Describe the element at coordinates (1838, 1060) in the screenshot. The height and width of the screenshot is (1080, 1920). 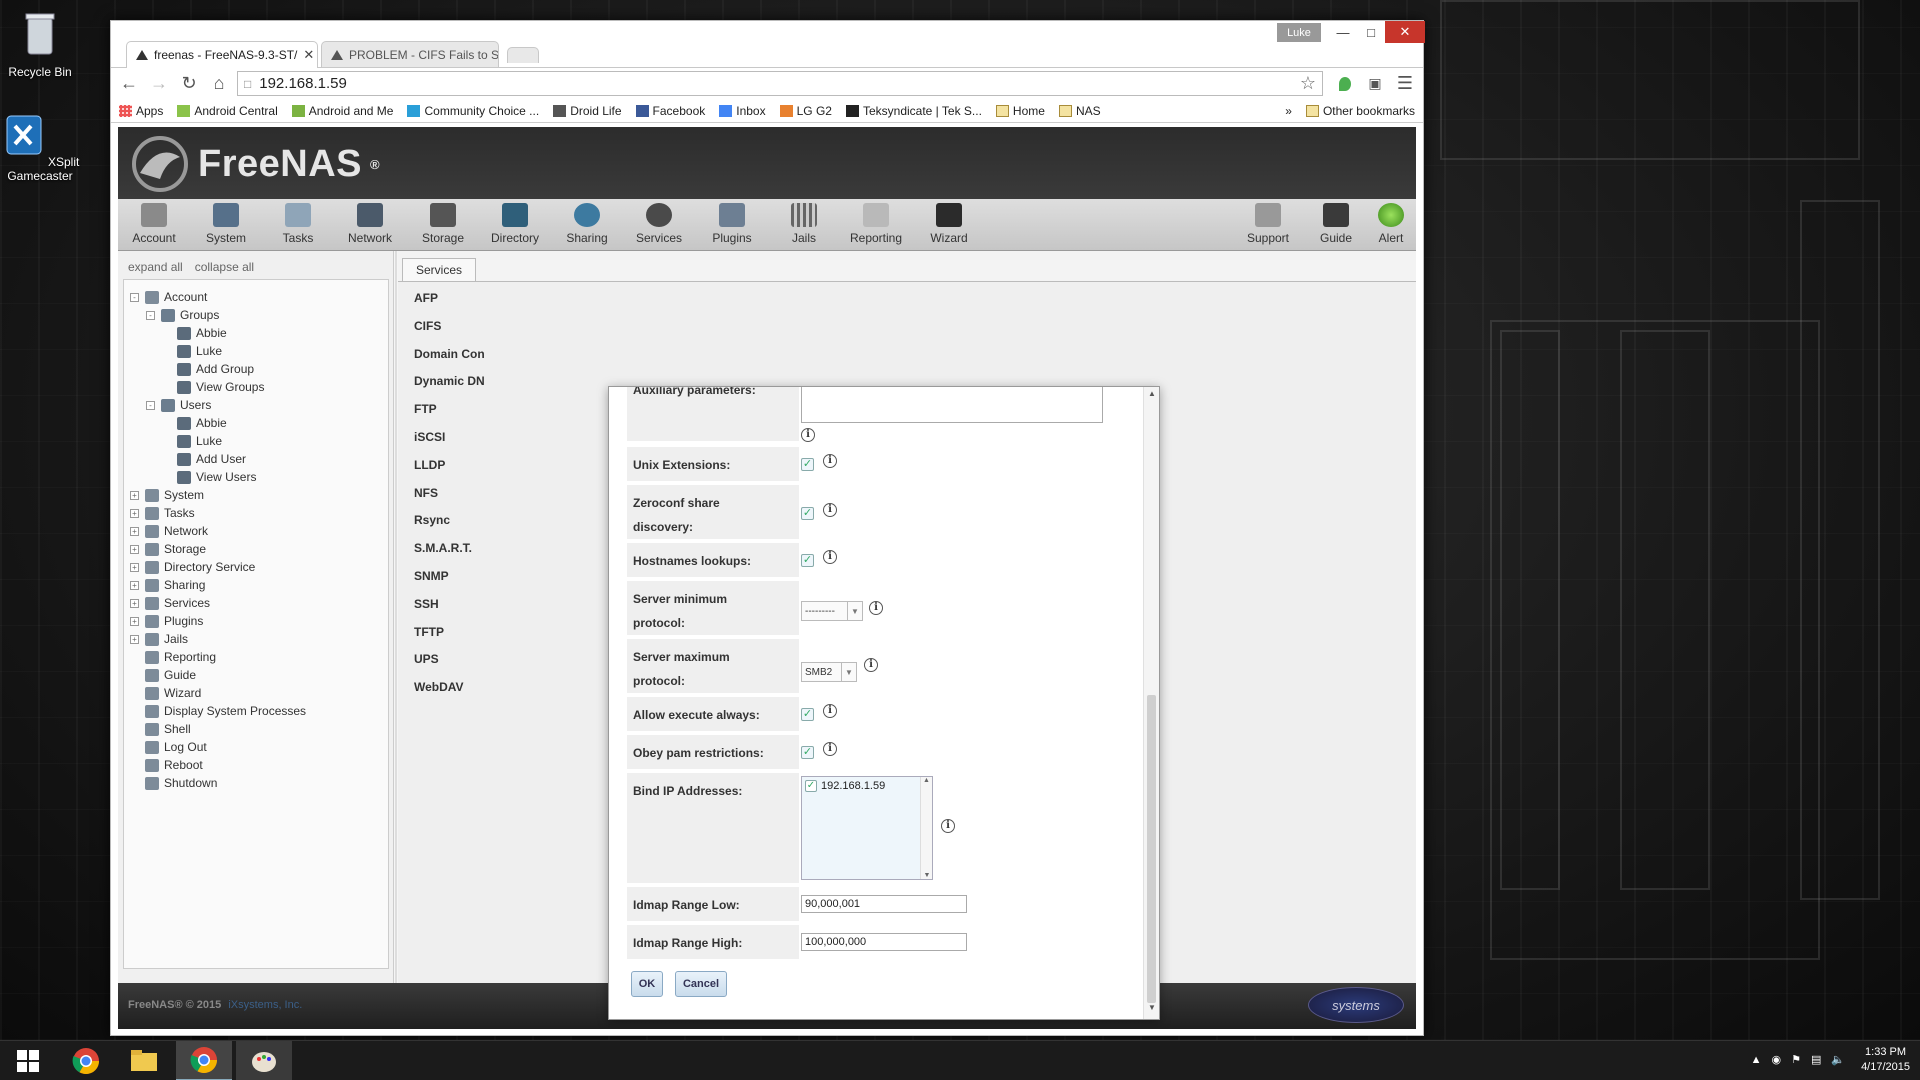
I see `volume-icon: 🔈` at that location.